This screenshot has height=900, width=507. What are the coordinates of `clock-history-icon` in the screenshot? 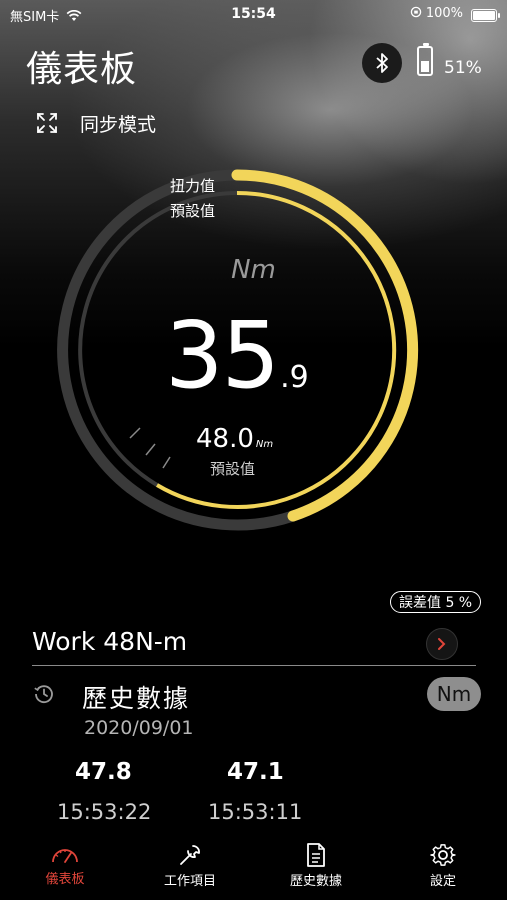 It's located at (43, 694).